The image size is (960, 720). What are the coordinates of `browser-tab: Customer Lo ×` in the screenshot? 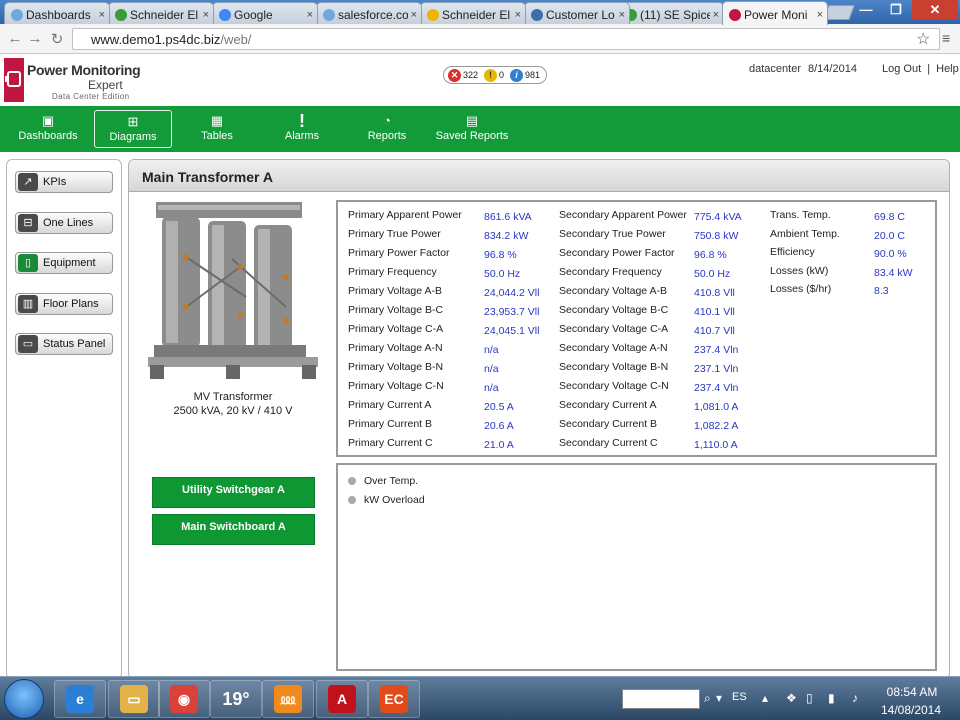 It's located at (577, 13).